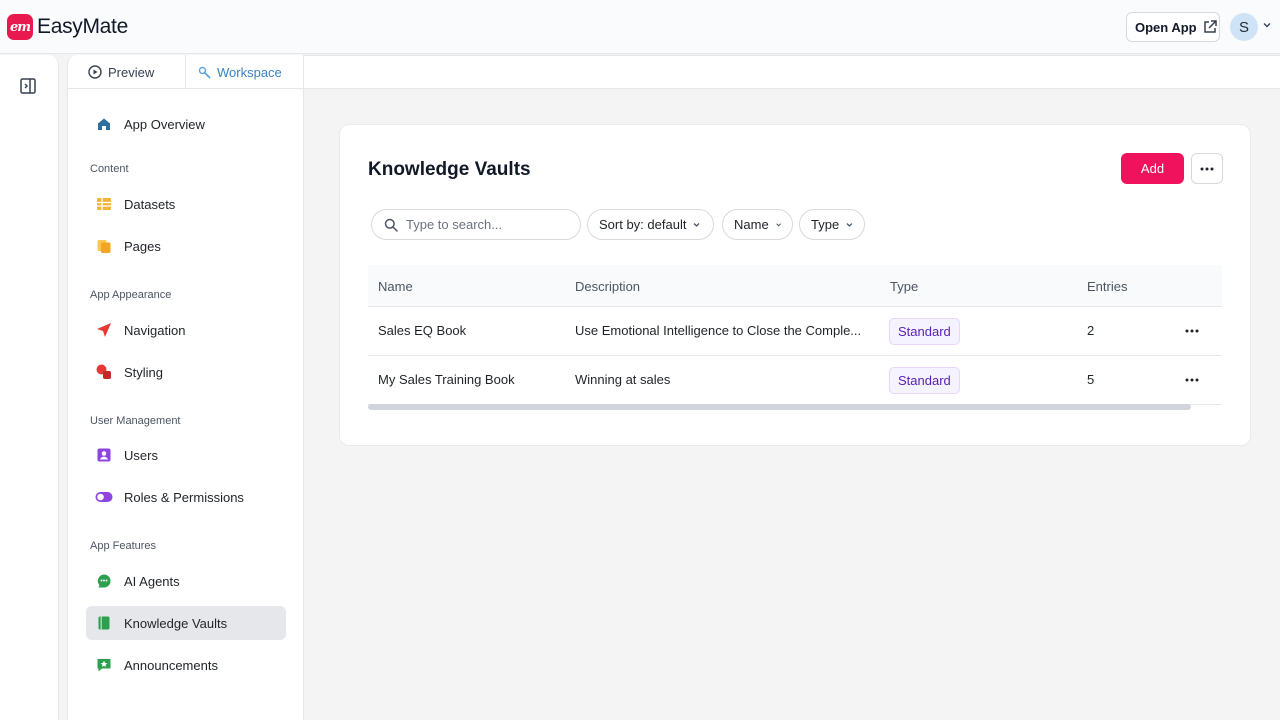 The width and height of the screenshot is (1280, 720). What do you see at coordinates (422, 330) in the screenshot?
I see `cell-name: Sales EQ Book` at bounding box center [422, 330].